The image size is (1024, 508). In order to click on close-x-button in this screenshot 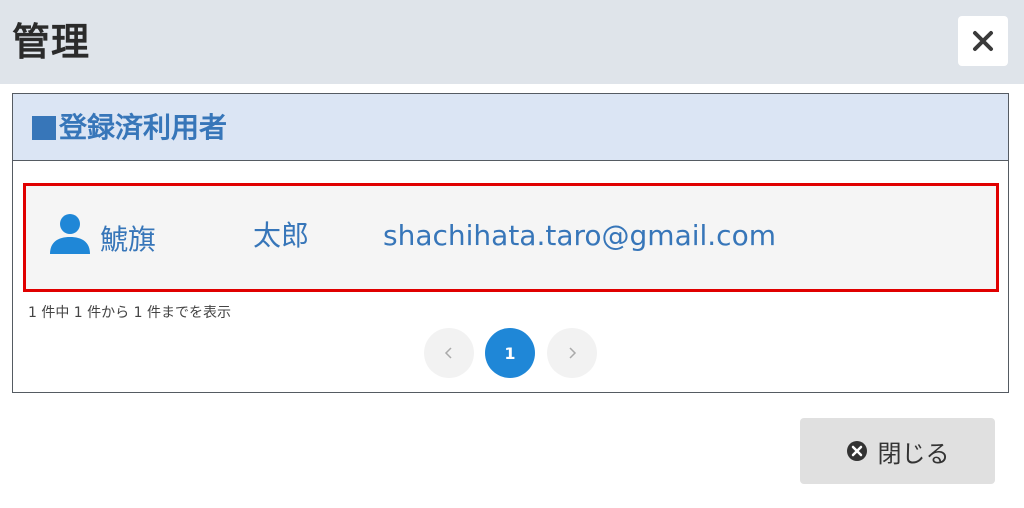, I will do `click(983, 41)`.